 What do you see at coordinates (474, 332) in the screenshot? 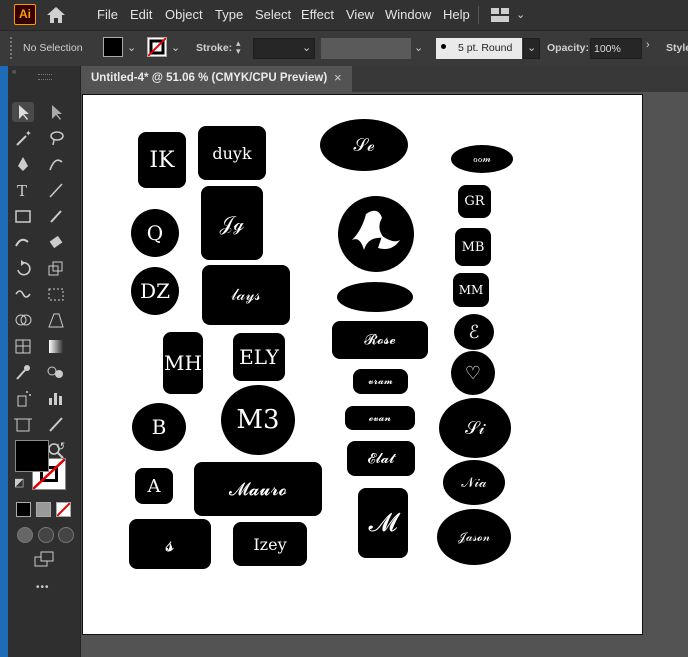
I see `logo-e-circle: ℰ` at bounding box center [474, 332].